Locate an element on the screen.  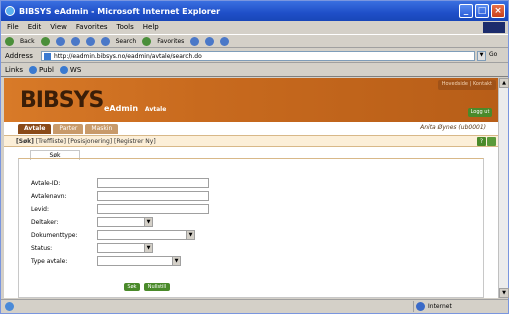
type-avtale-label: Type avtale: is located at coordinates (49, 261).